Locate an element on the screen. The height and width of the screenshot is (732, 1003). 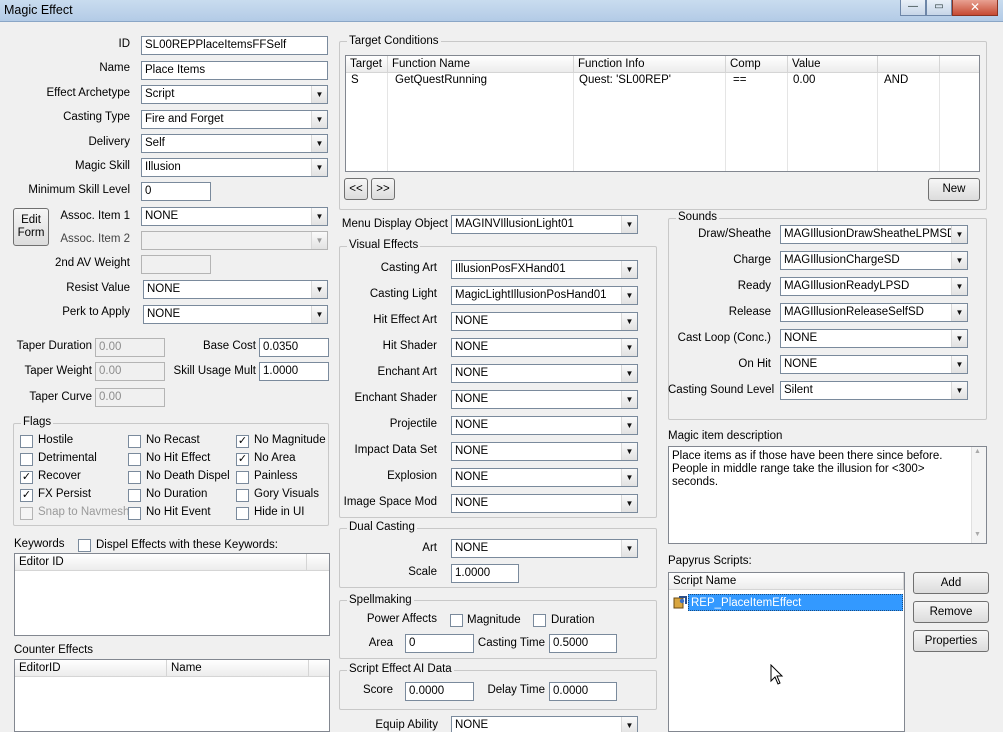
flag-item: ✓ No Area is located at coordinates (291, 459).